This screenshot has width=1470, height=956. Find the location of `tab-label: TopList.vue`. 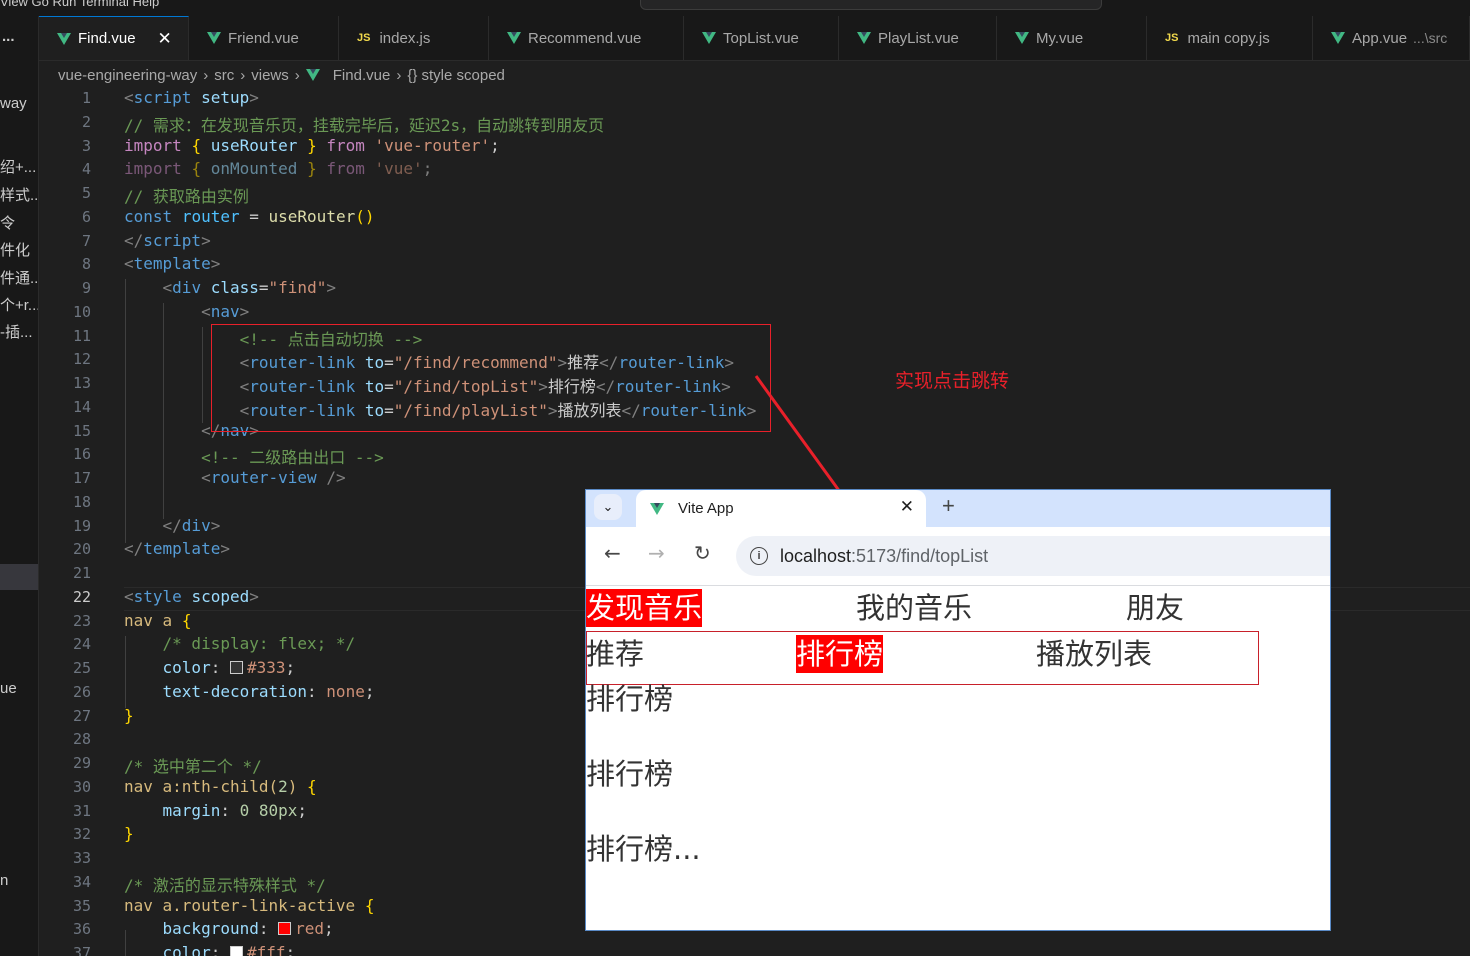

tab-label: TopList.vue is located at coordinates (761, 38).